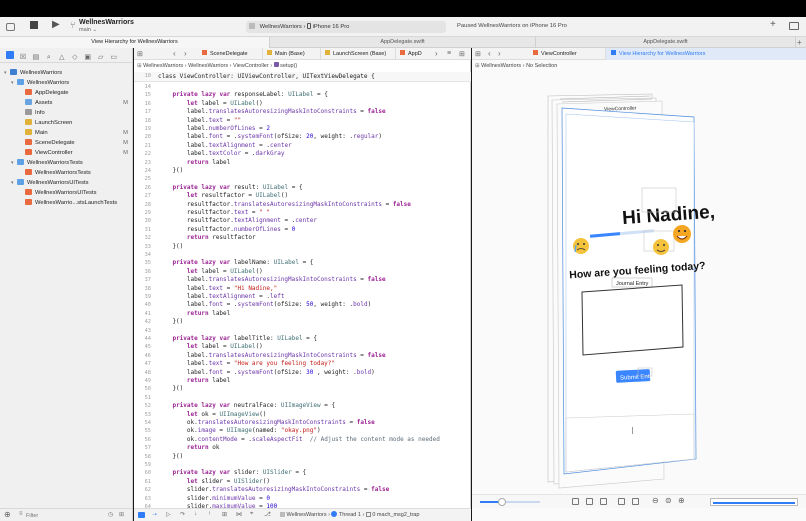 Image resolution: width=806 pixels, height=521 pixels. Describe the element at coordinates (302, 188) in the screenshot. I see `code-line: 26 private lazy var result: UILabel = {` at that location.